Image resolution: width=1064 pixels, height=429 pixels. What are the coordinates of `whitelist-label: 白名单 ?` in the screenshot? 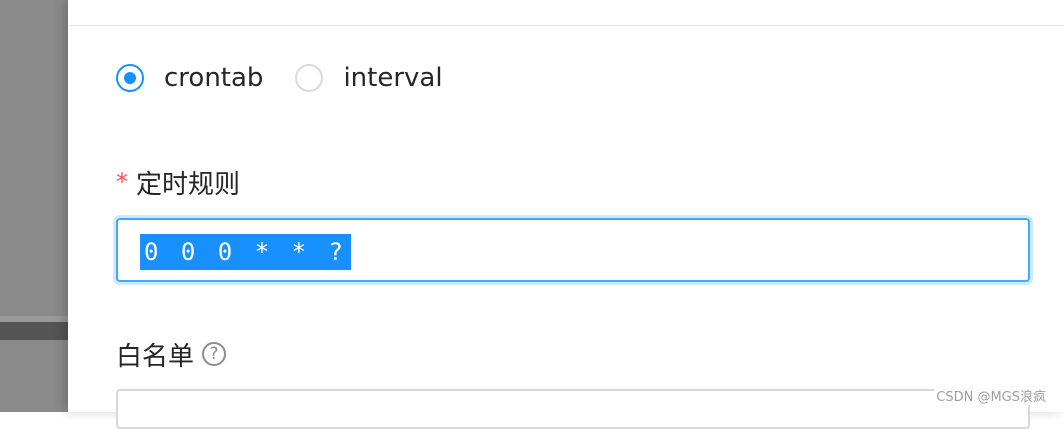 It's located at (171, 354).